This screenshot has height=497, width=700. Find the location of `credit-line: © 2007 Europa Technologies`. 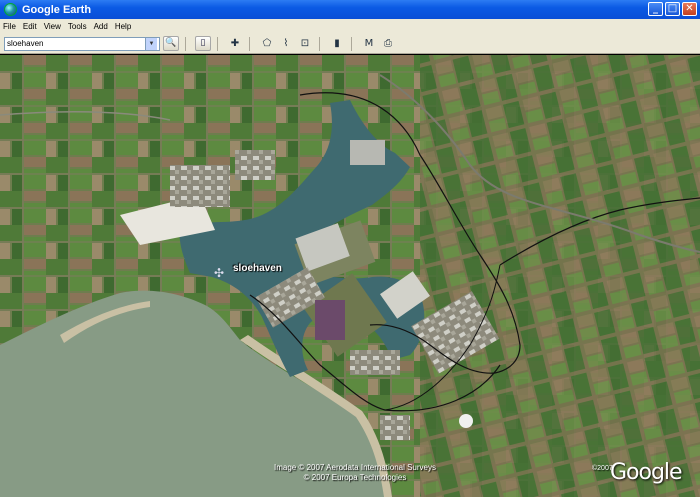

credit-line: © 2007 Europa Technologies is located at coordinates (355, 477).